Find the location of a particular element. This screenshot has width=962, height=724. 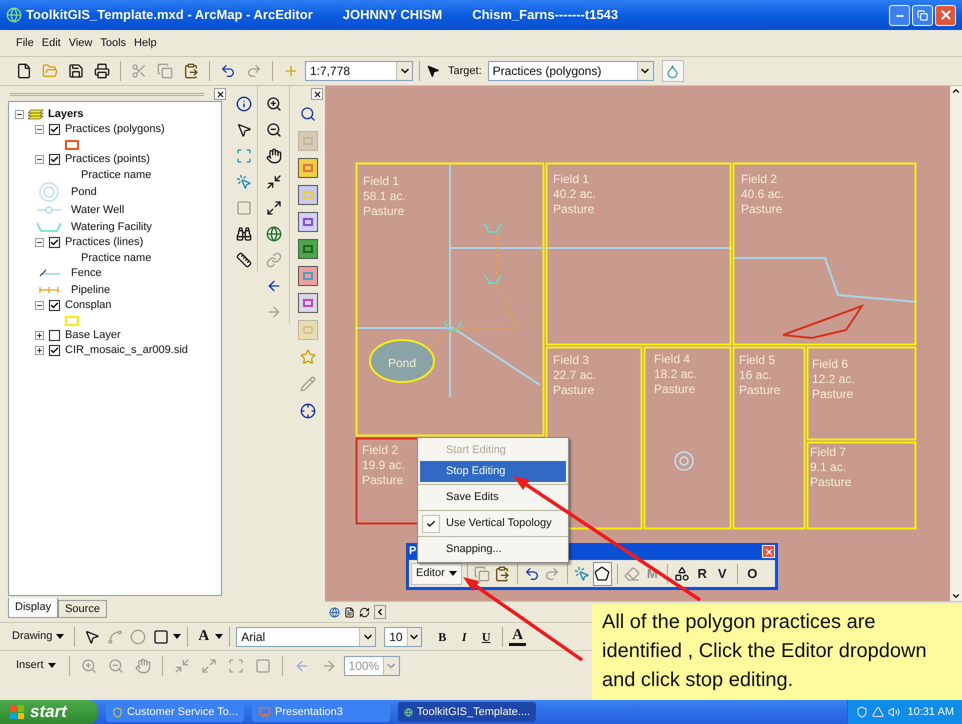

menu-item: Help is located at coordinates (145, 43).